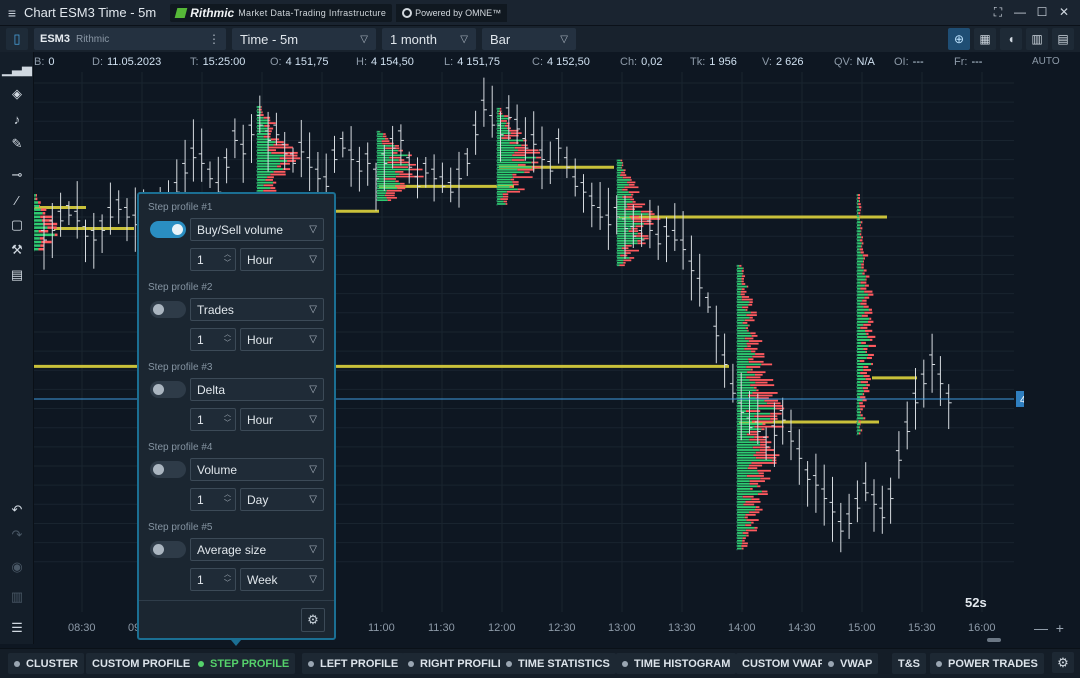 This screenshot has width=1080, height=678. Describe the element at coordinates (257, 309) in the screenshot. I see `metric-dropdown: Trades ▽` at that location.